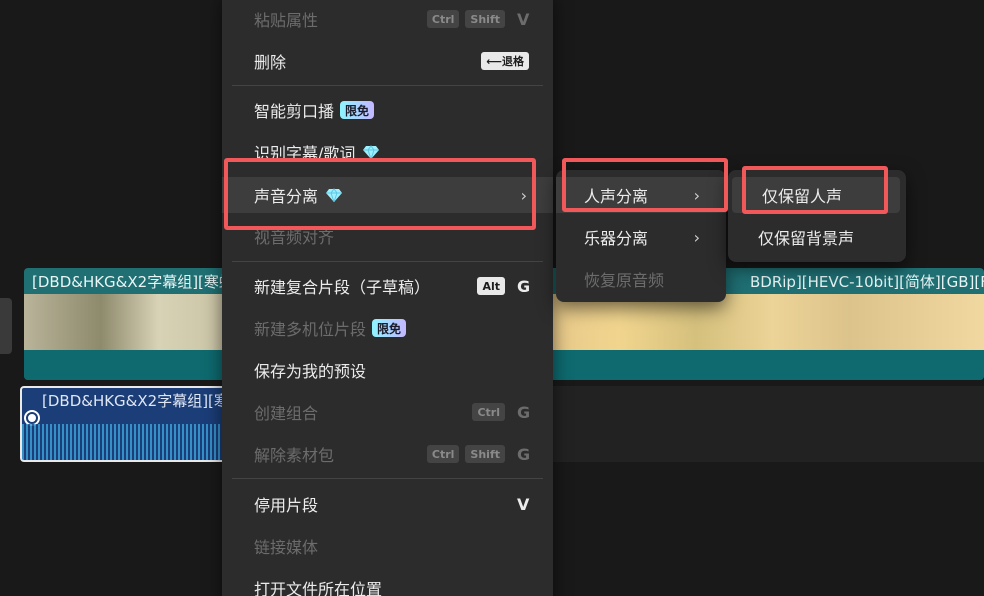 This screenshot has width=984, height=596. I want to click on menu-item-sound-separation: 声音分离 ›, so click(387, 195).